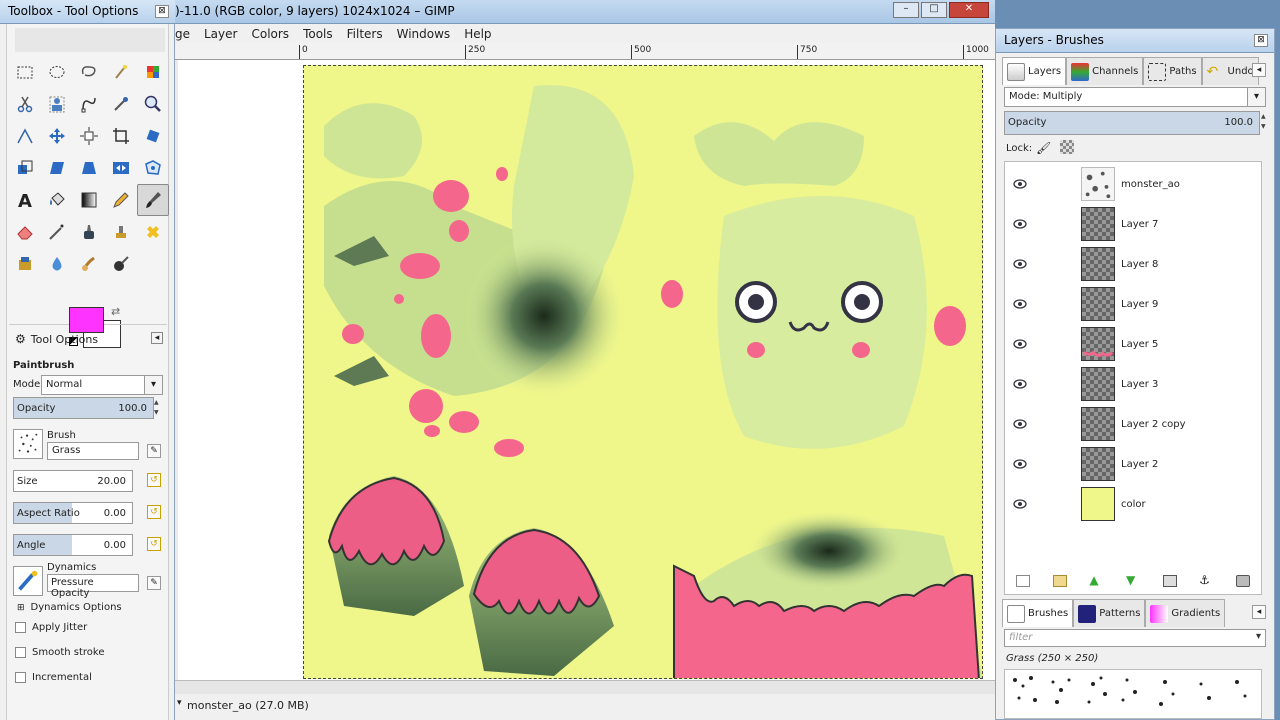 This screenshot has width=1280, height=720. Describe the element at coordinates (1059, 581) in the screenshot. I see `new-layer-group-icon` at that location.